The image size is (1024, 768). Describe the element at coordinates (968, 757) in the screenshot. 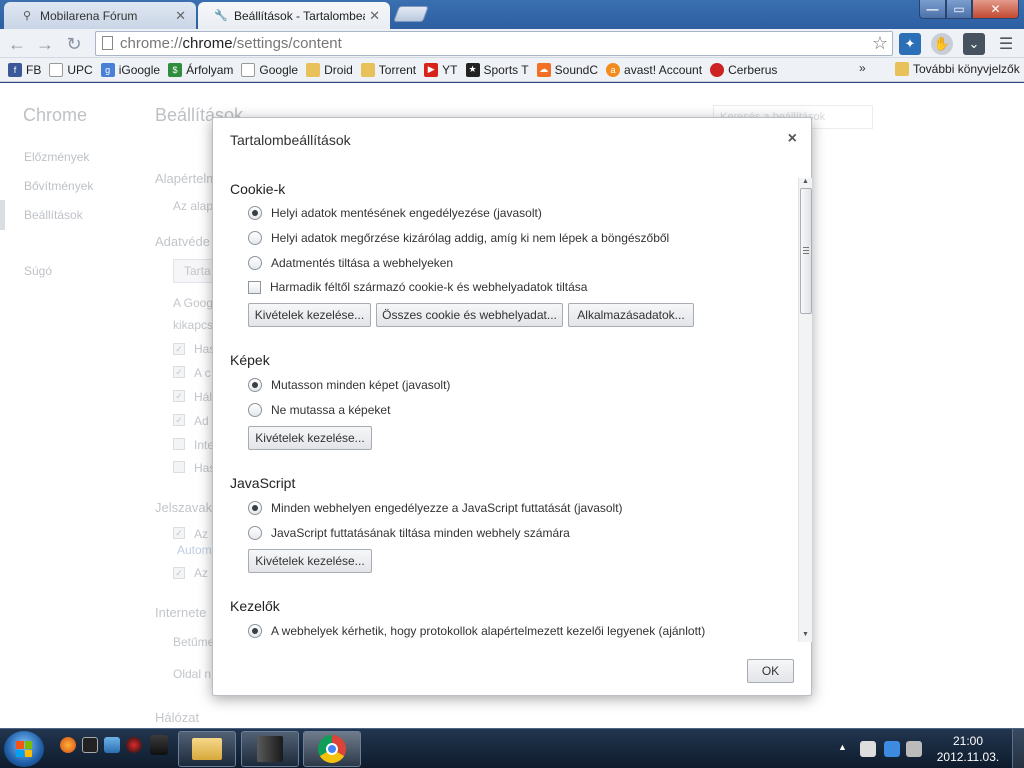

I see `clock-date: 2012.11.03.` at that location.